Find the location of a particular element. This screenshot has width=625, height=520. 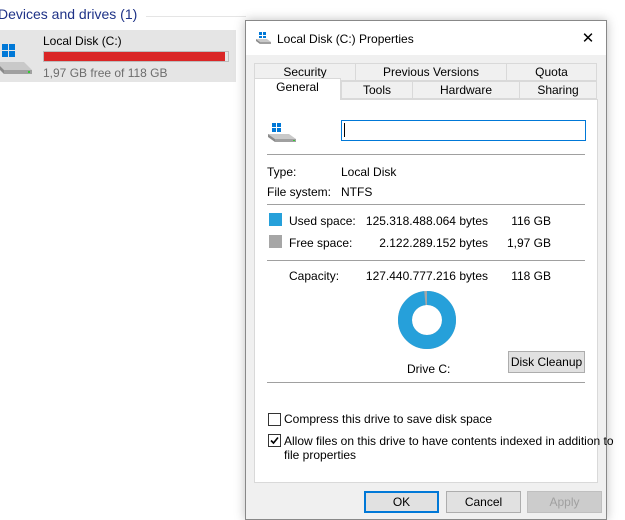

drive-usage-donut is located at coordinates (427, 320).